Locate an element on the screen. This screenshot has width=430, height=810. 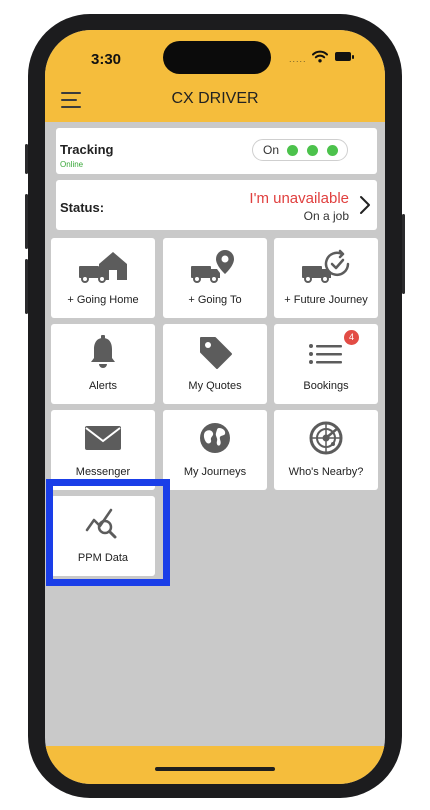
tile-my-journeys: My Journeys is located at coordinates (215, 450).